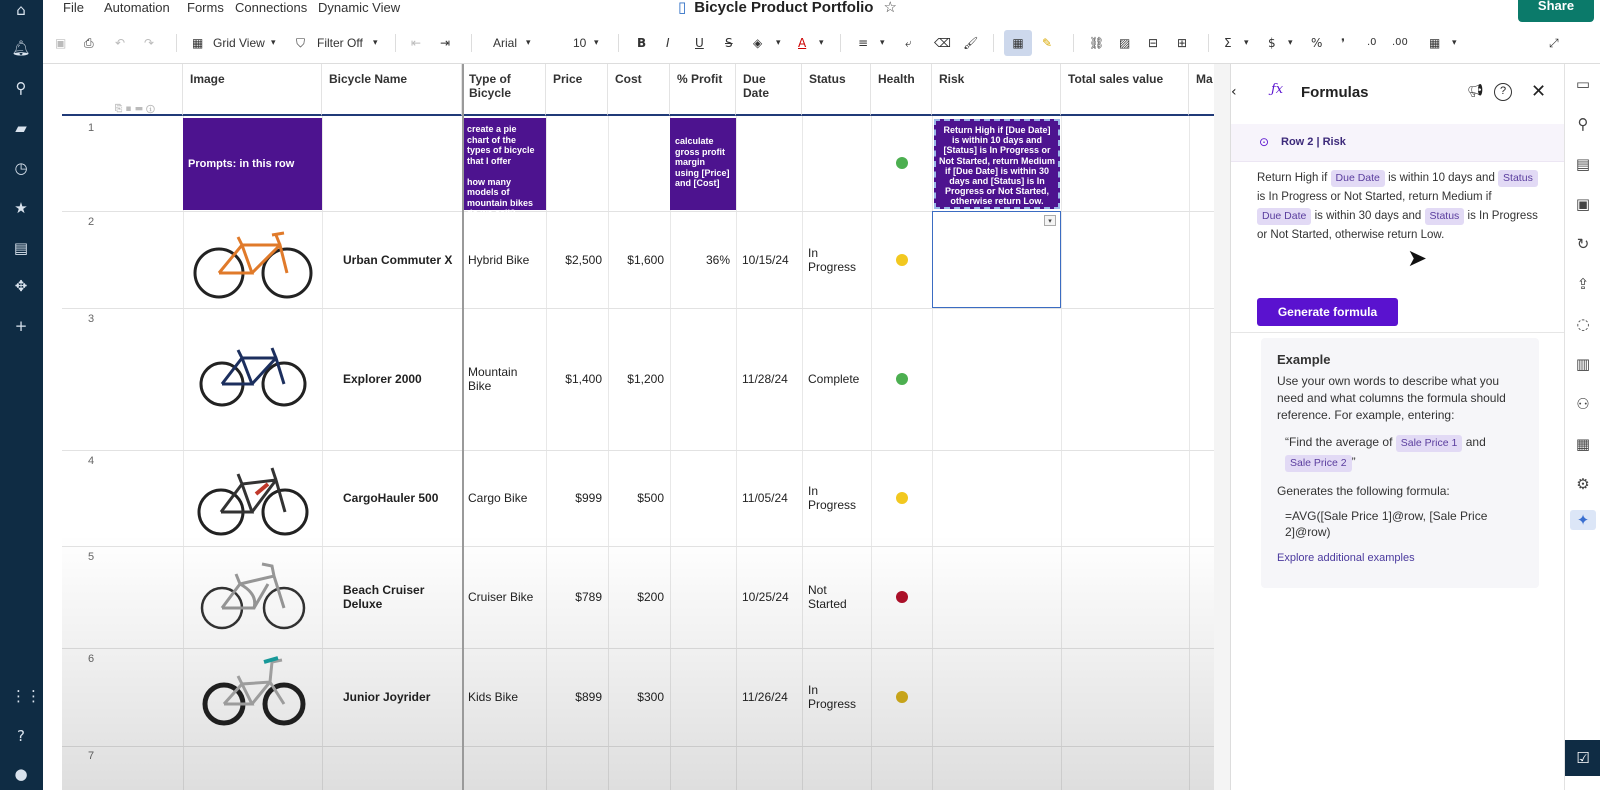 This screenshot has height=790, width=1600. What do you see at coordinates (1050, 220) in the screenshot?
I see `cell-dropdown-icon: ▾` at bounding box center [1050, 220].